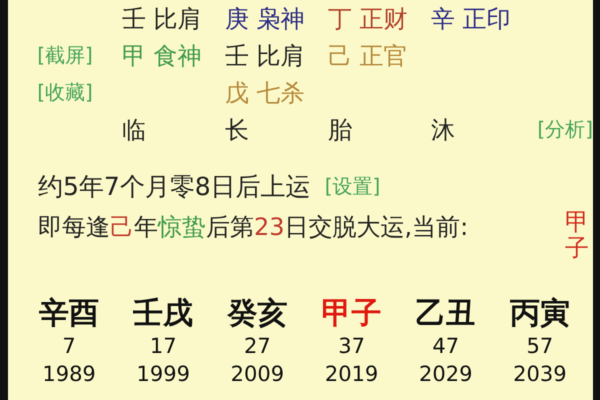 This screenshot has height=400, width=600. What do you see at coordinates (540, 314) in the screenshot?
I see `luck-pillar-label: 丙寅` at bounding box center [540, 314].